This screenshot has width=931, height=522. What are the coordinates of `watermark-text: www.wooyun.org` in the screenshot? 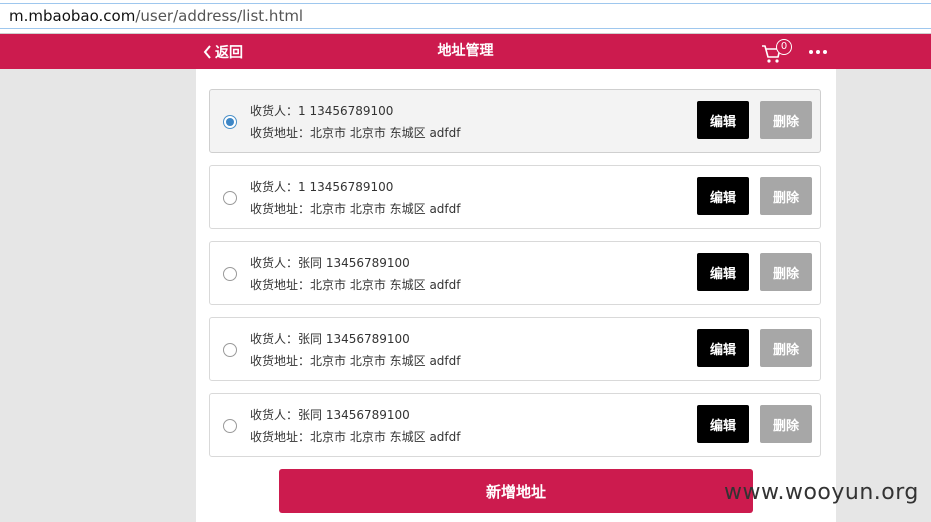 It's located at (821, 492).